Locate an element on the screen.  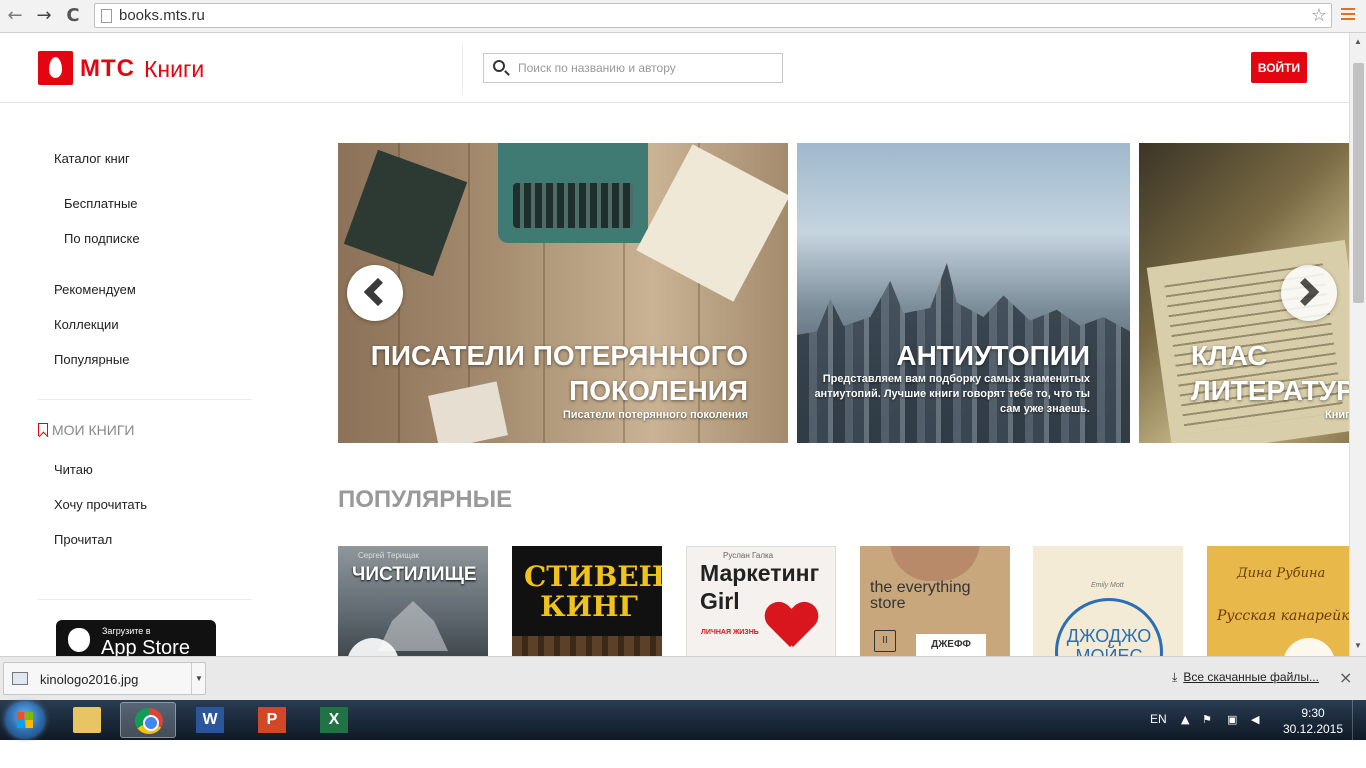
network-icon: ▣ is located at coordinates (1232, 719).